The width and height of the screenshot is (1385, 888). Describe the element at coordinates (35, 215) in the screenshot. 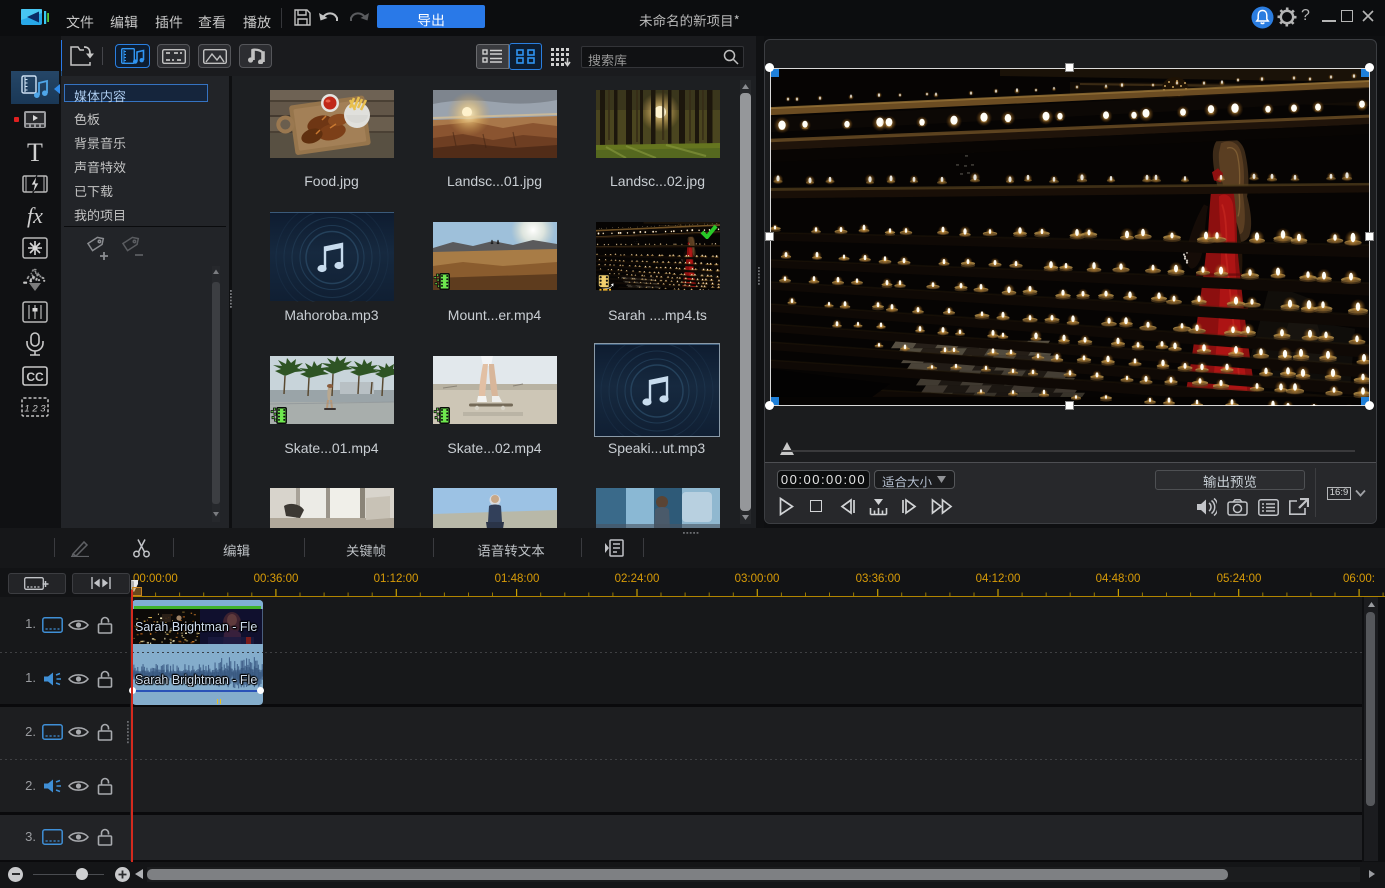

I see `svg-text: fx` at that location.